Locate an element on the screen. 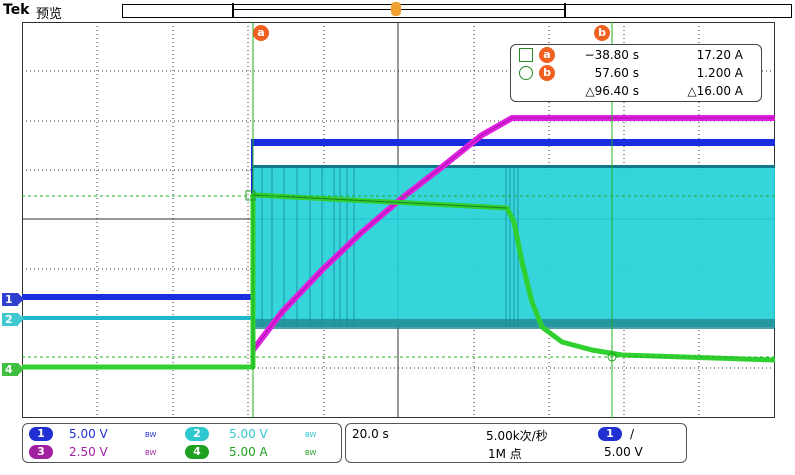 The image size is (795, 475). ch3-bandwidth-icon: BW is located at coordinates (151, 453).